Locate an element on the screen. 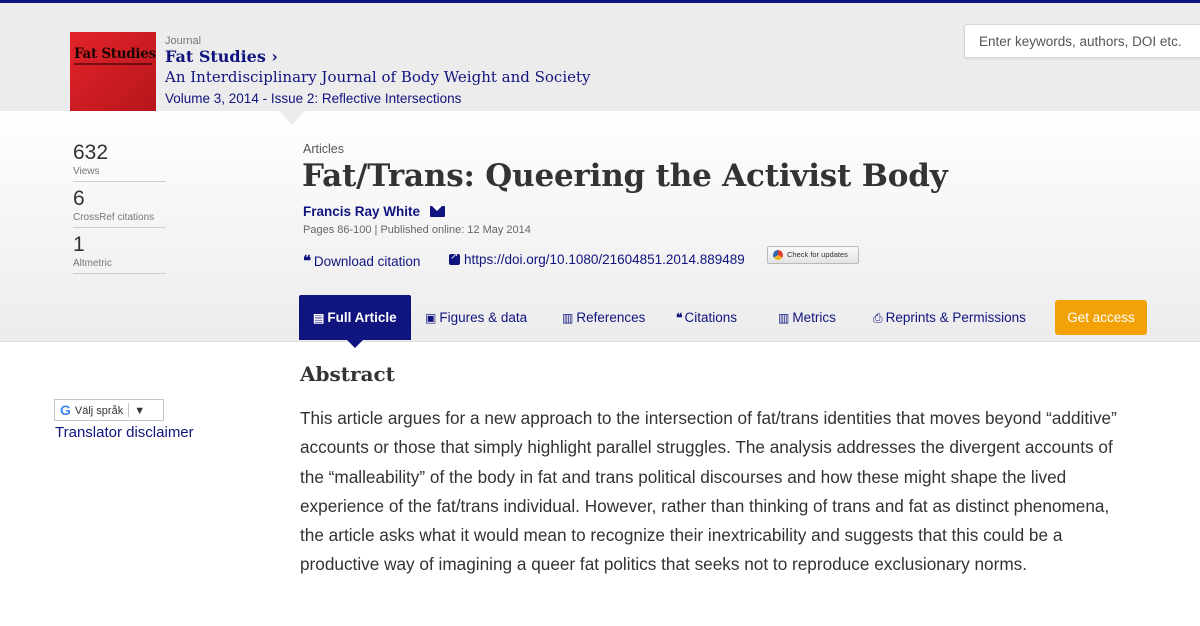 Image resolution: width=1200 pixels, height=626 pixels. tab-label: Full Article is located at coordinates (362, 317).